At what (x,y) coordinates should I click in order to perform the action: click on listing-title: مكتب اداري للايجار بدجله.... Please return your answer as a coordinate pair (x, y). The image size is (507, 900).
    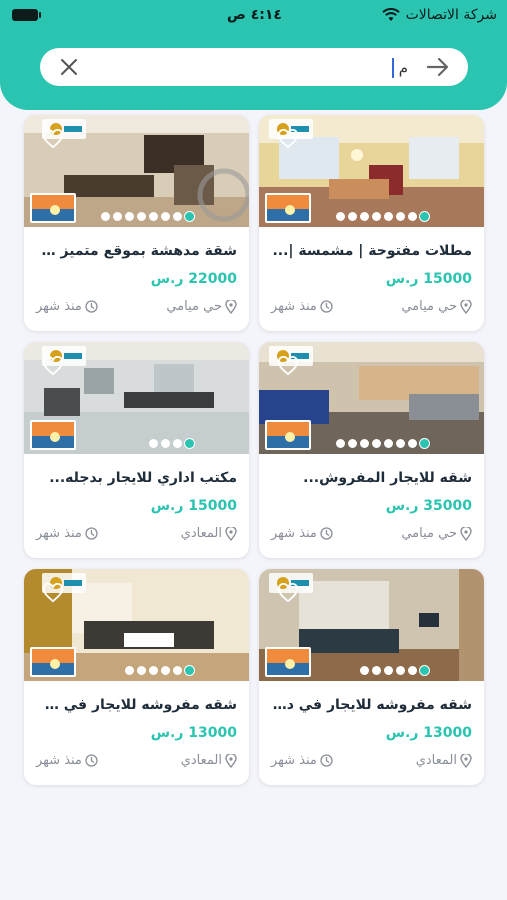
    Looking at the image, I should click on (137, 478).